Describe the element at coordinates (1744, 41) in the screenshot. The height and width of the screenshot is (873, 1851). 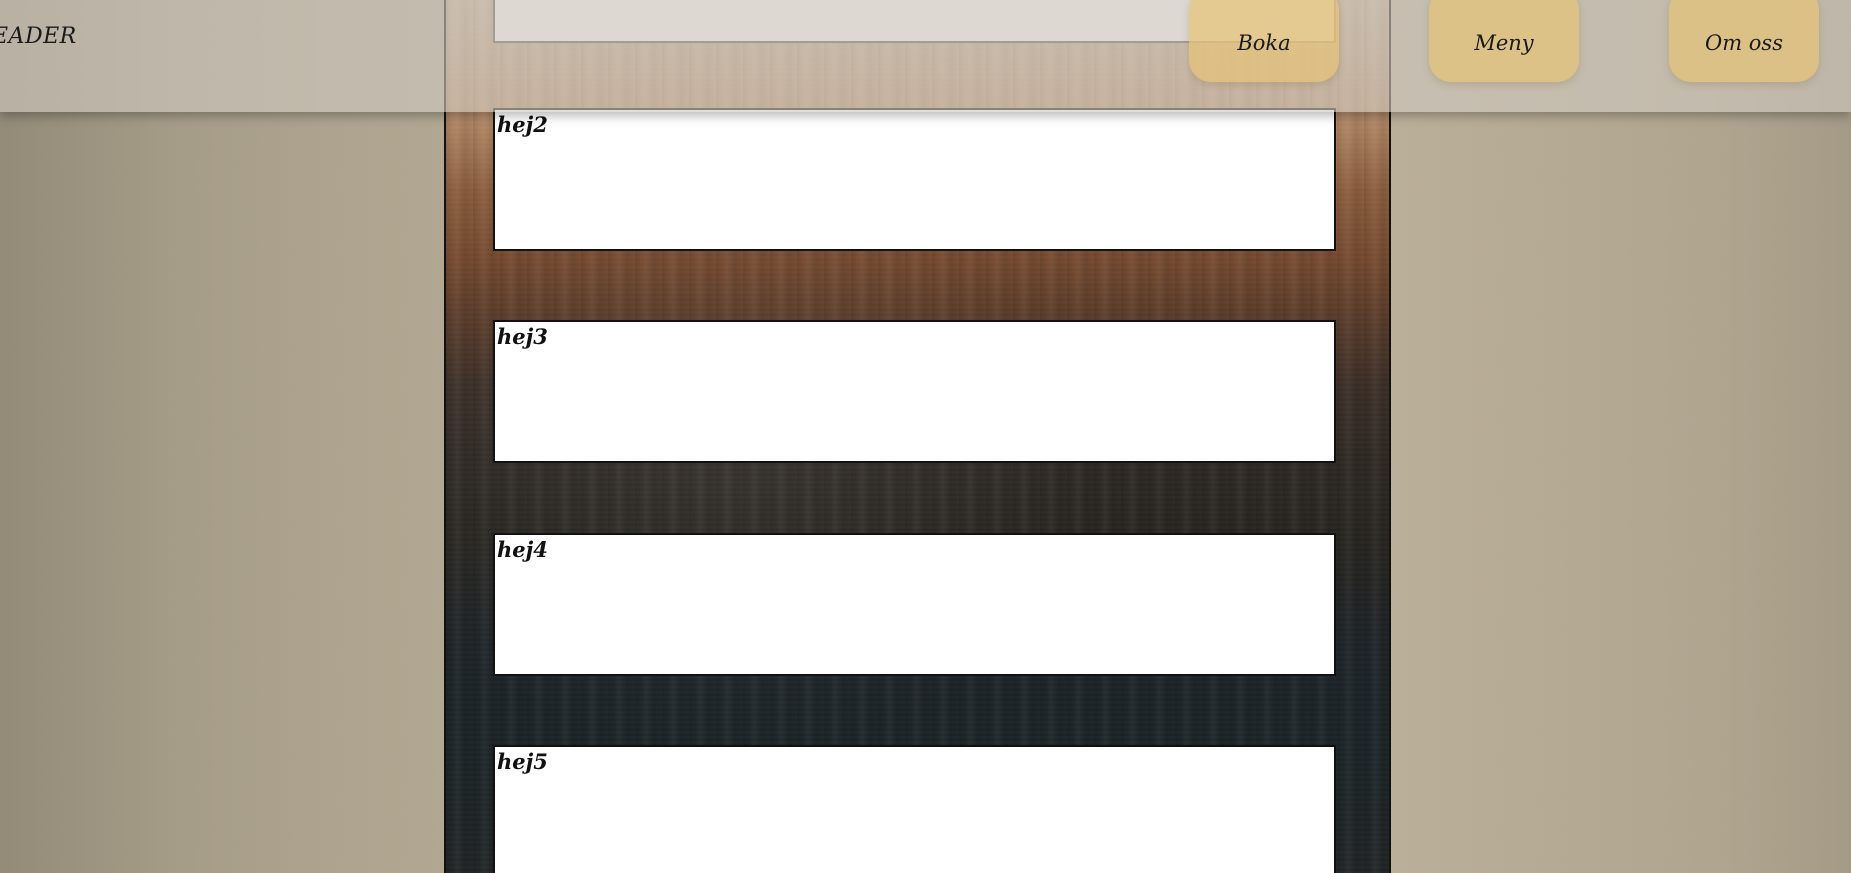
I see `nav-button-om-oss: Om oss` at that location.